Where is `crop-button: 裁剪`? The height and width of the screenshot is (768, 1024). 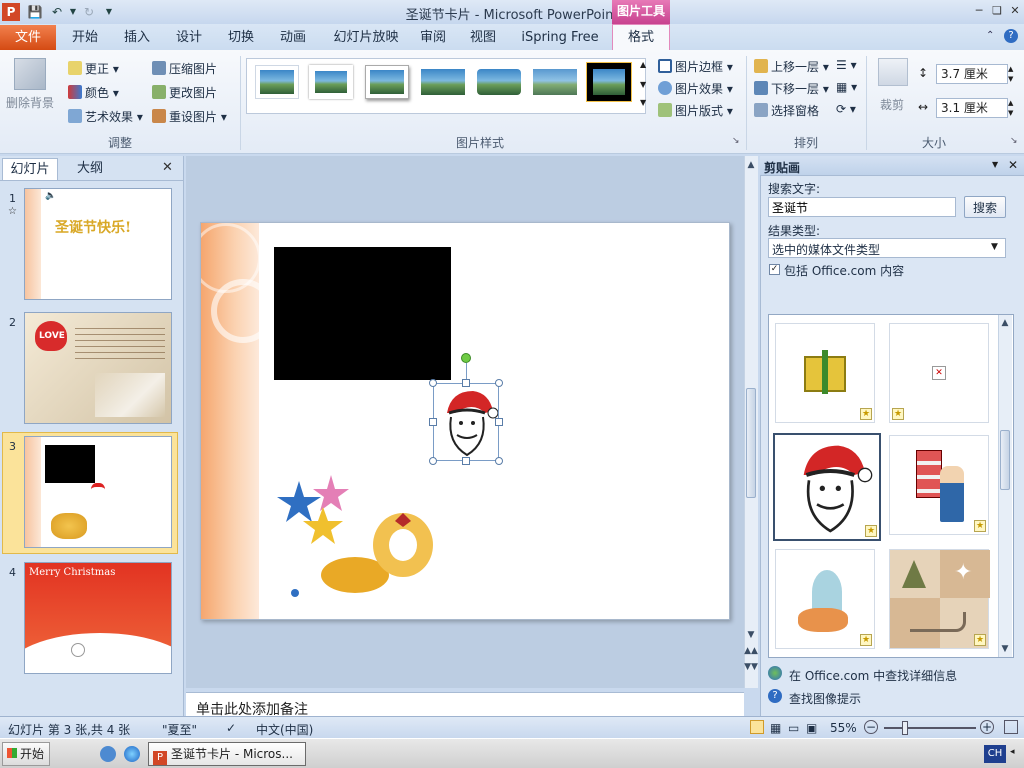 crop-button: 裁剪 is located at coordinates (892, 104).